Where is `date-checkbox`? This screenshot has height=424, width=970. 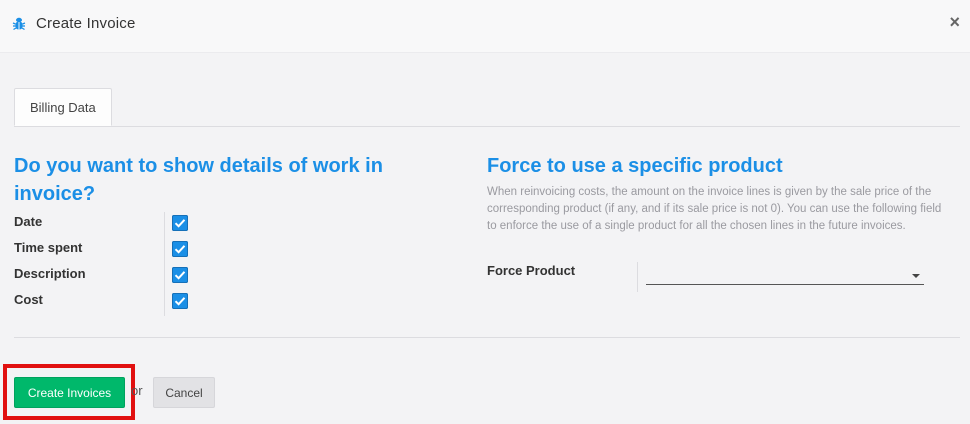
date-checkbox is located at coordinates (180, 223).